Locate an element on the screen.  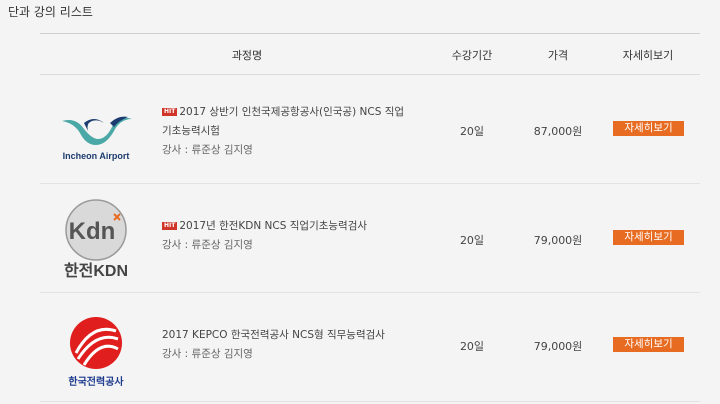
incheon-airport-logo-text: Incheon Airport is located at coordinates (96, 156).